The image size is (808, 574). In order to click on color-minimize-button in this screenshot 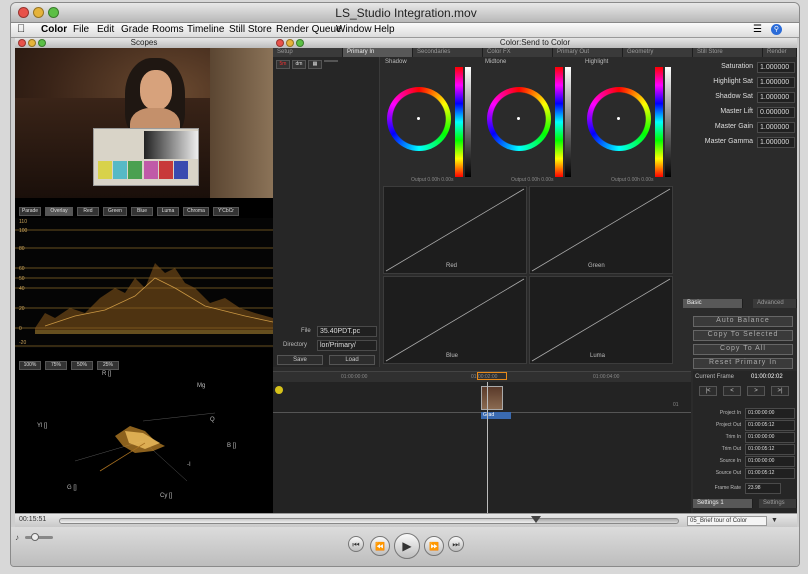, I will do `click(290, 43)`.